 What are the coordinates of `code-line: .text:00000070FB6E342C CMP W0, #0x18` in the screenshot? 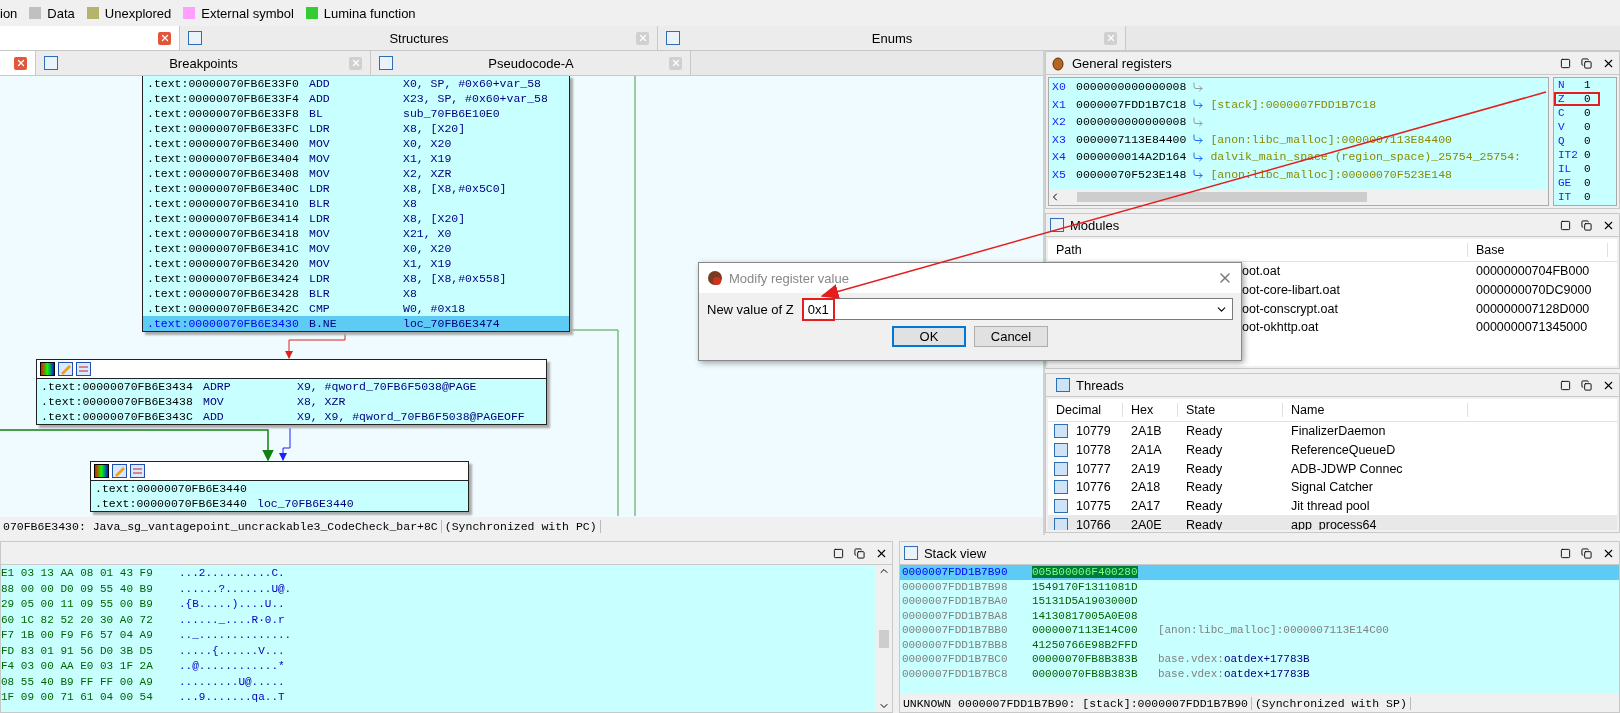 It's located at (356, 308).